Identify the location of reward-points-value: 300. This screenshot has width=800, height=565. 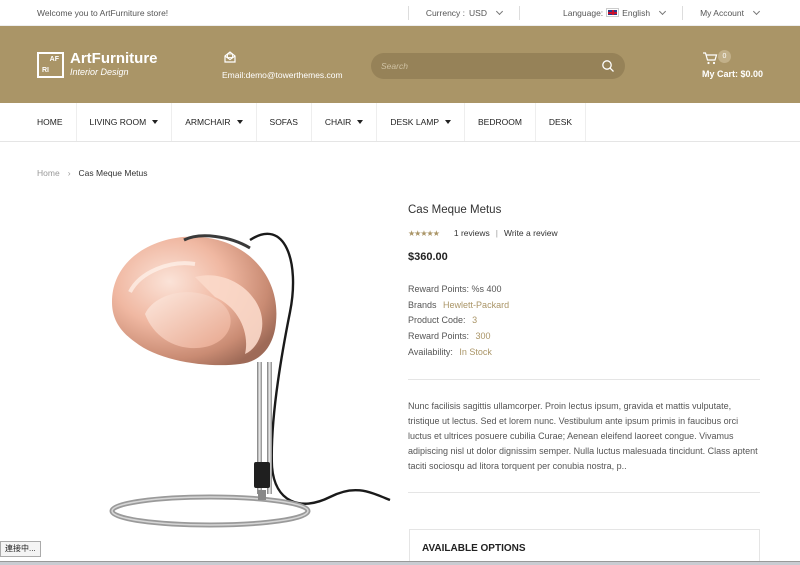
(483, 336).